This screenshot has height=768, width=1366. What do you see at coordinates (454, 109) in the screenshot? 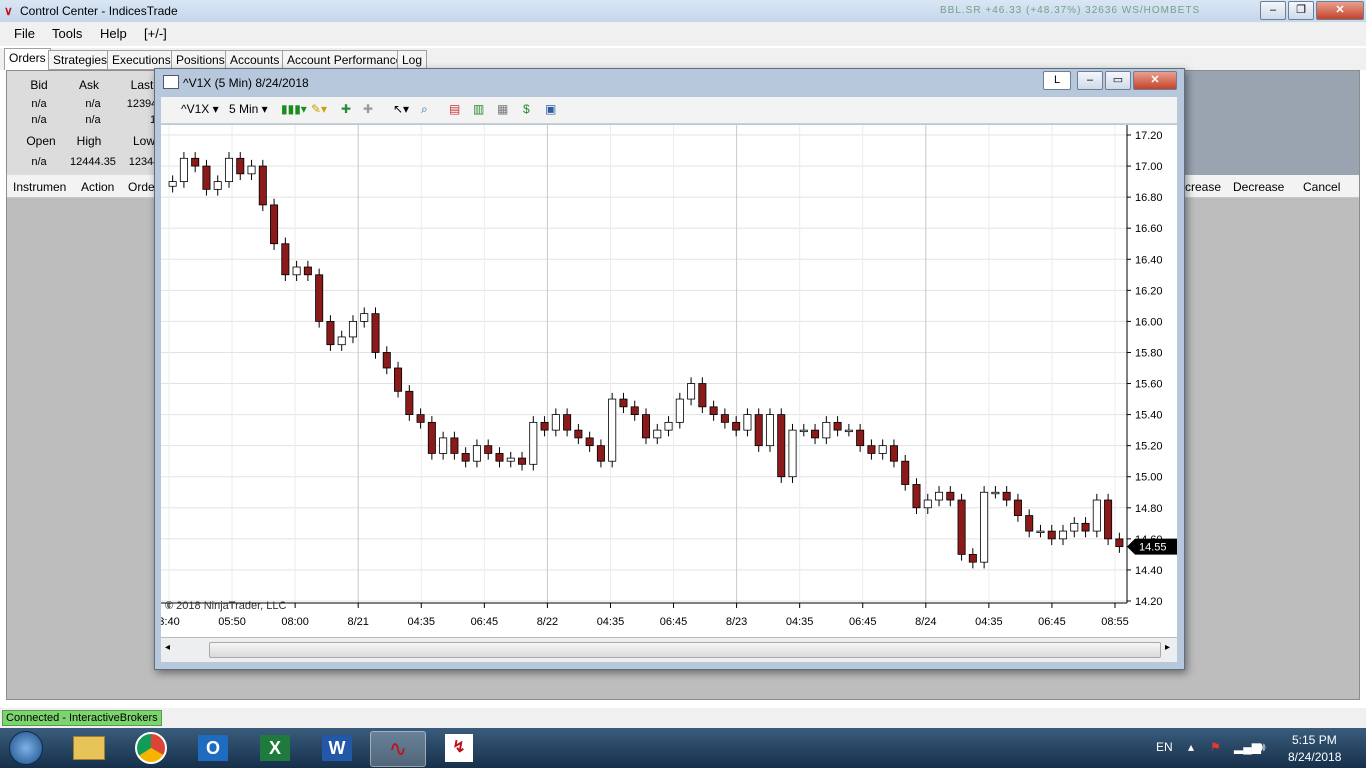
I see `order-entry-icon: ▤` at bounding box center [454, 109].